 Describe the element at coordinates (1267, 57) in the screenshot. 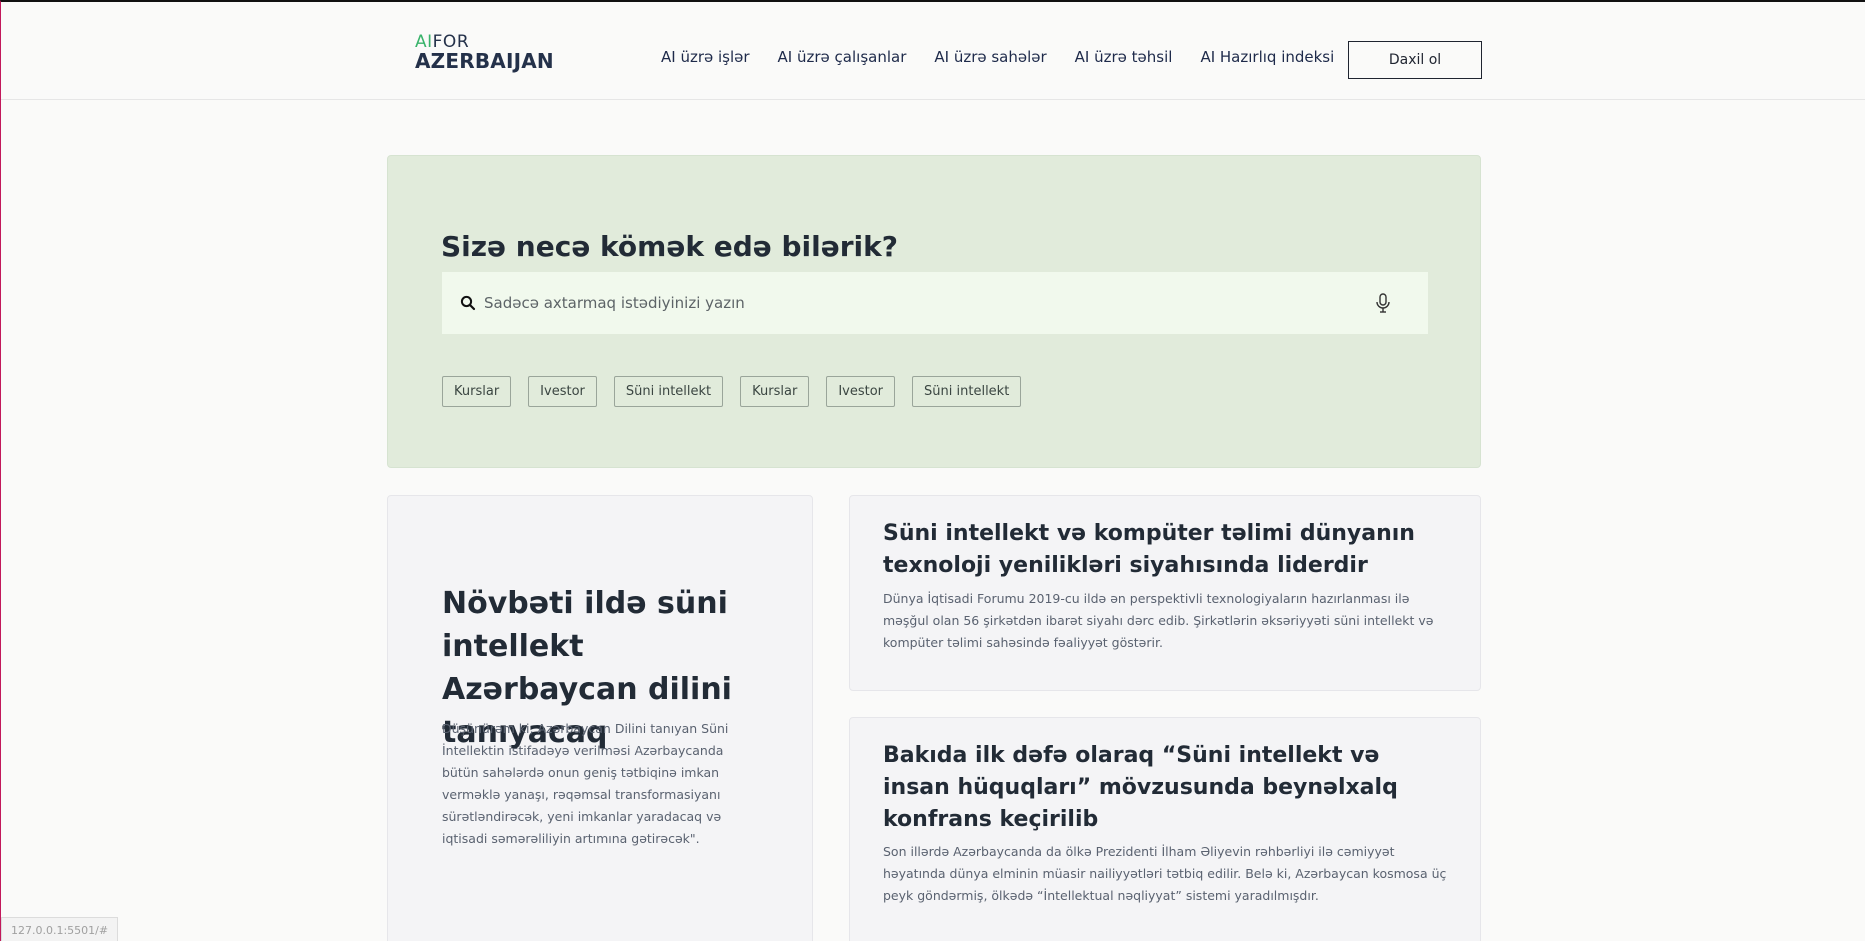

I see `nav-item-ai-readiness-index: AI Hazırlıq indeksi` at that location.